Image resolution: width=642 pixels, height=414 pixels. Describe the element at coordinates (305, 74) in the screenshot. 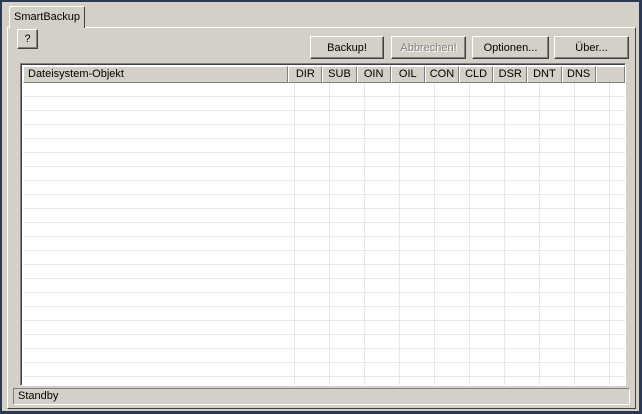

I see `column-header-dir: DIR` at that location.